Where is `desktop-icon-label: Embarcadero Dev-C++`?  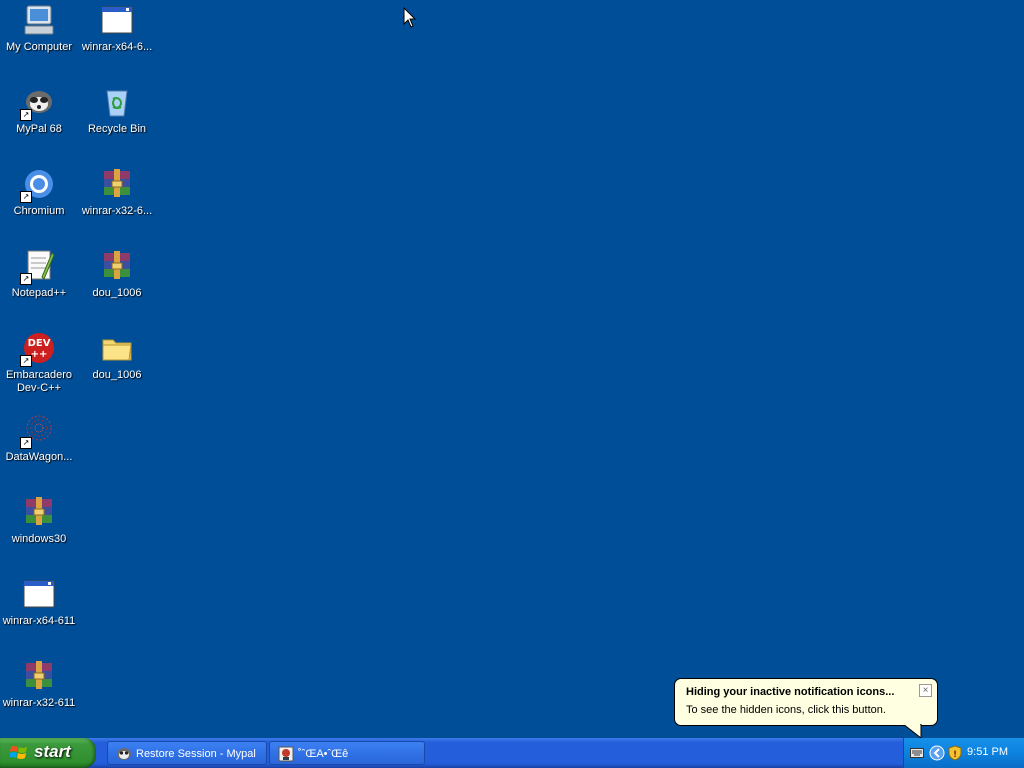
desktop-icon-label: Embarcadero Dev-C++ is located at coordinates (39, 381).